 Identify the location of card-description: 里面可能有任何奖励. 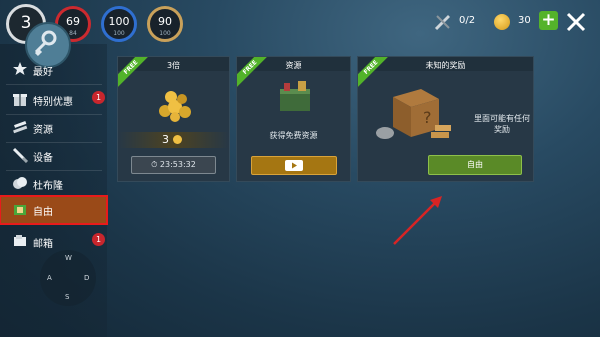
(502, 124).